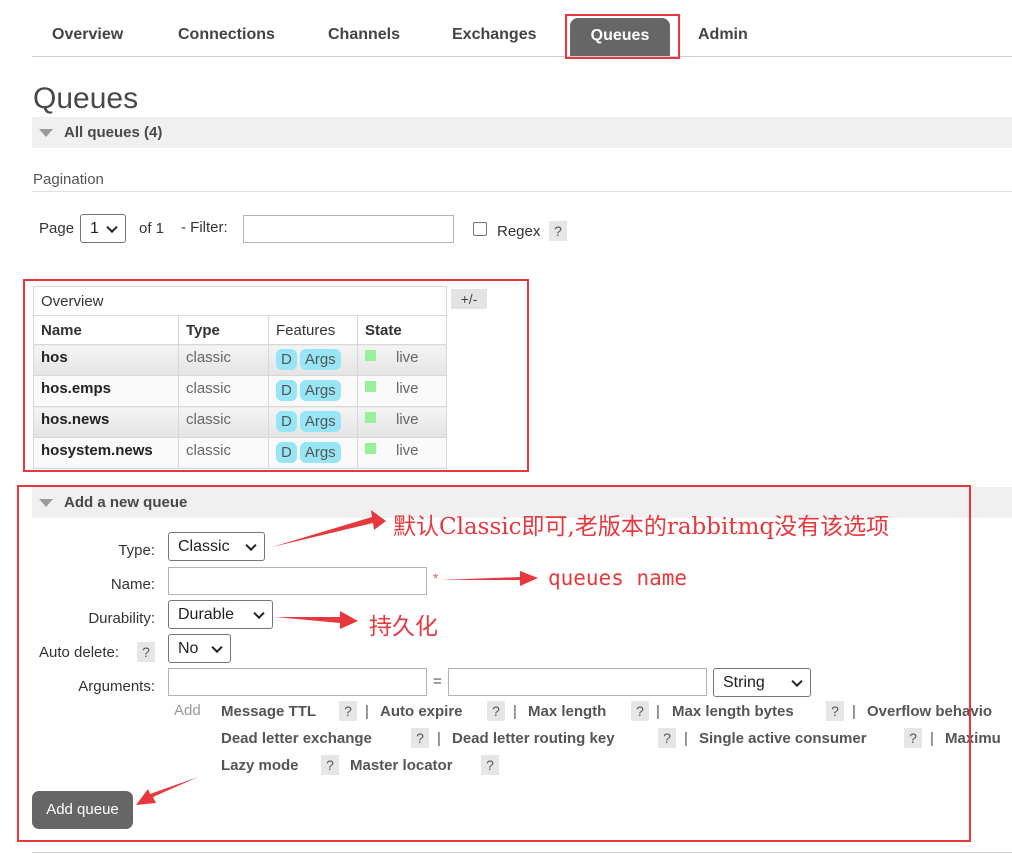 This screenshot has height=858, width=1012. I want to click on annotation-arrows, so click(337, 657).